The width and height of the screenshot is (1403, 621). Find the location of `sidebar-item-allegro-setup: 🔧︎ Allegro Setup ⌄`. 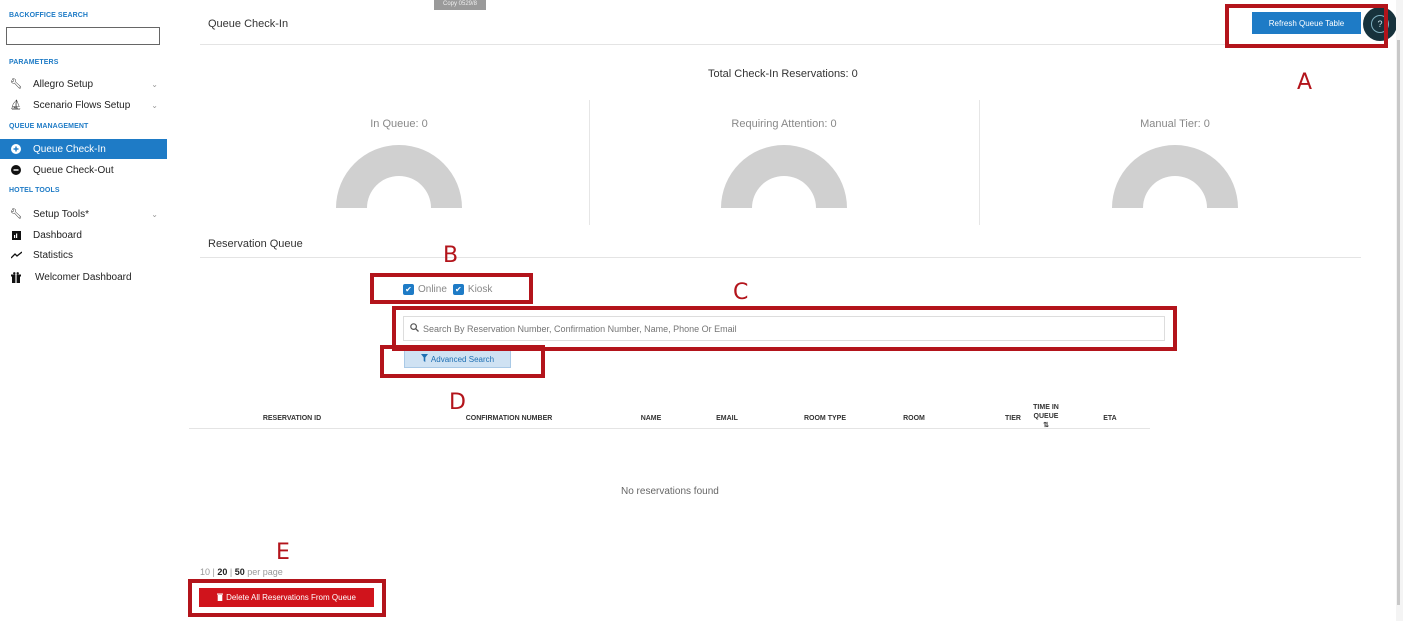

sidebar-item-allegro-setup: 🔧︎ Allegro Setup ⌄ is located at coordinates (83, 84).